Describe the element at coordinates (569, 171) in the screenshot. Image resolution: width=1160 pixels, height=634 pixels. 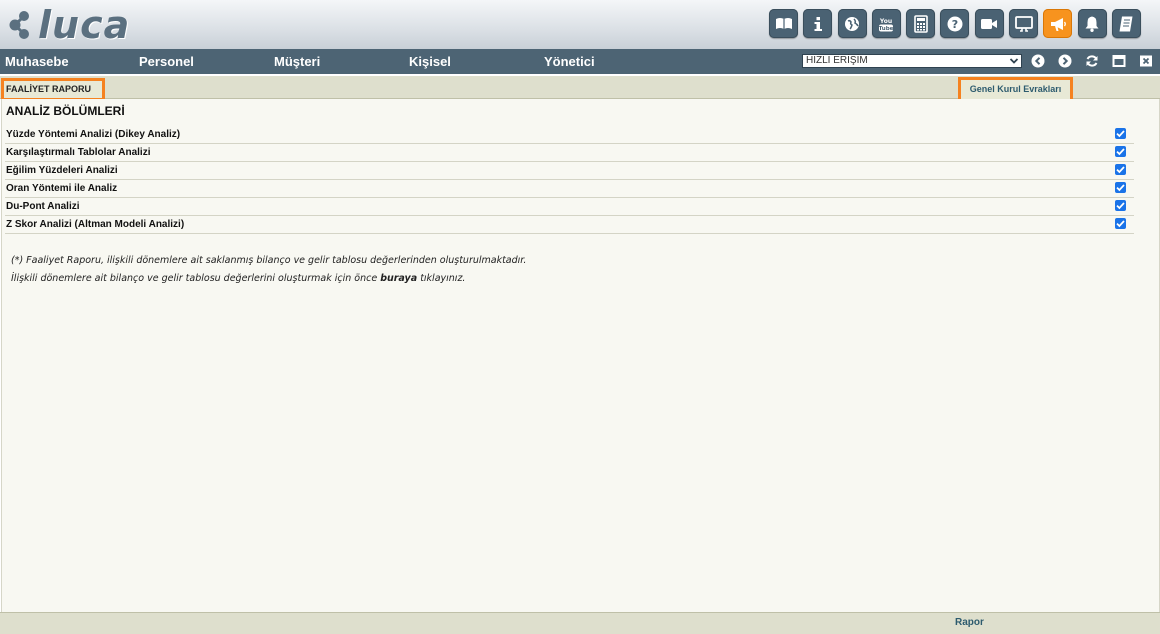
I see `analysis-row: Eğilim Yüzdeleri Analizi` at that location.